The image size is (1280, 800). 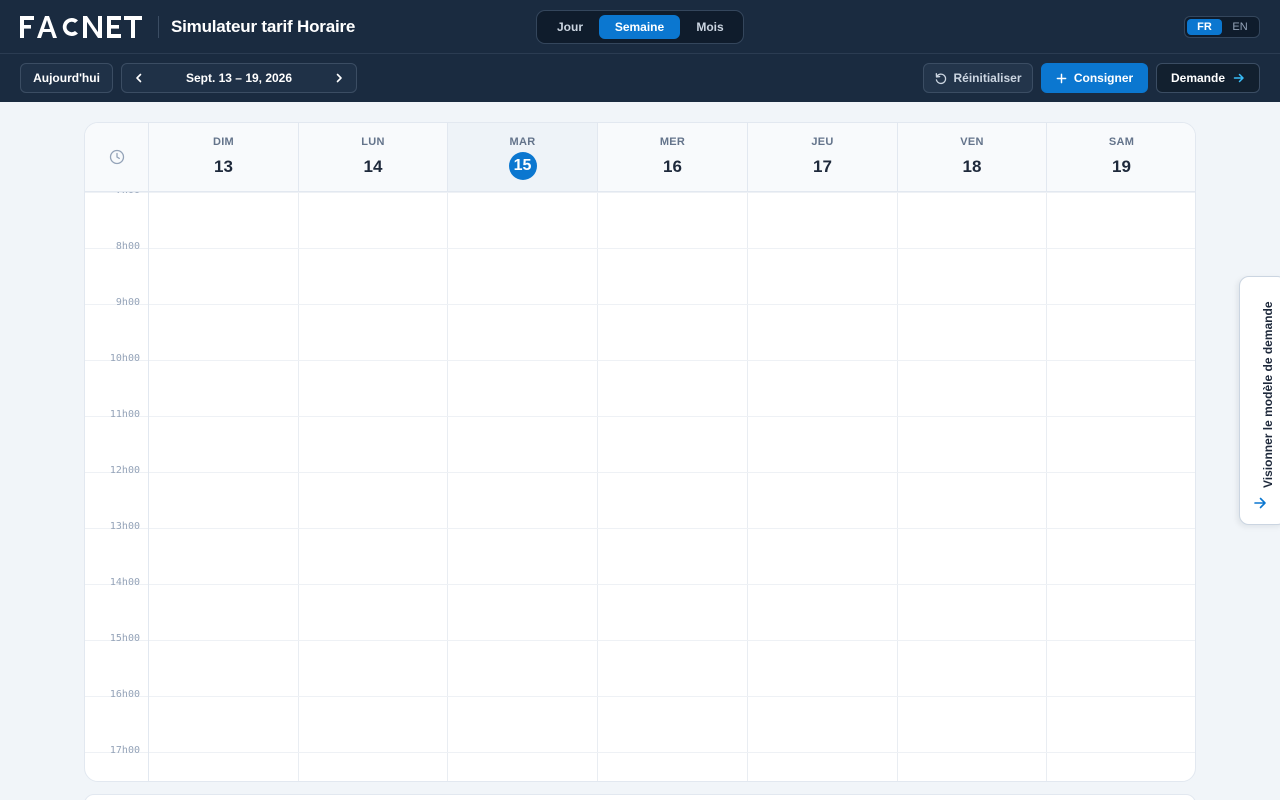 What do you see at coordinates (972, 166) in the screenshot?
I see `day-number: 18` at bounding box center [972, 166].